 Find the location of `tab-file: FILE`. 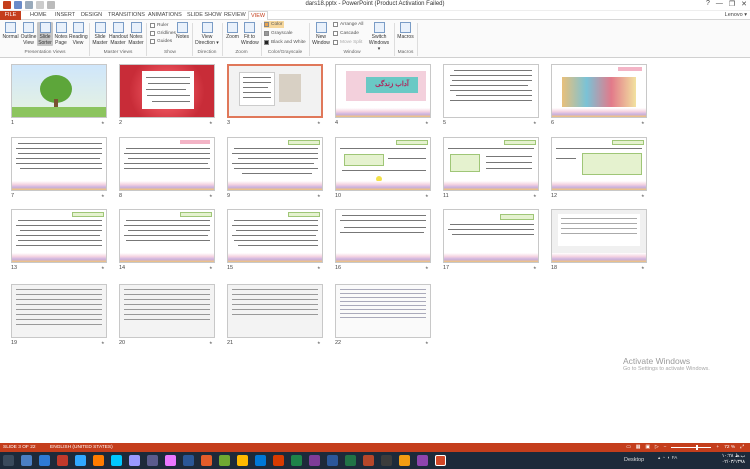

tab-file: FILE is located at coordinates (10, 15).